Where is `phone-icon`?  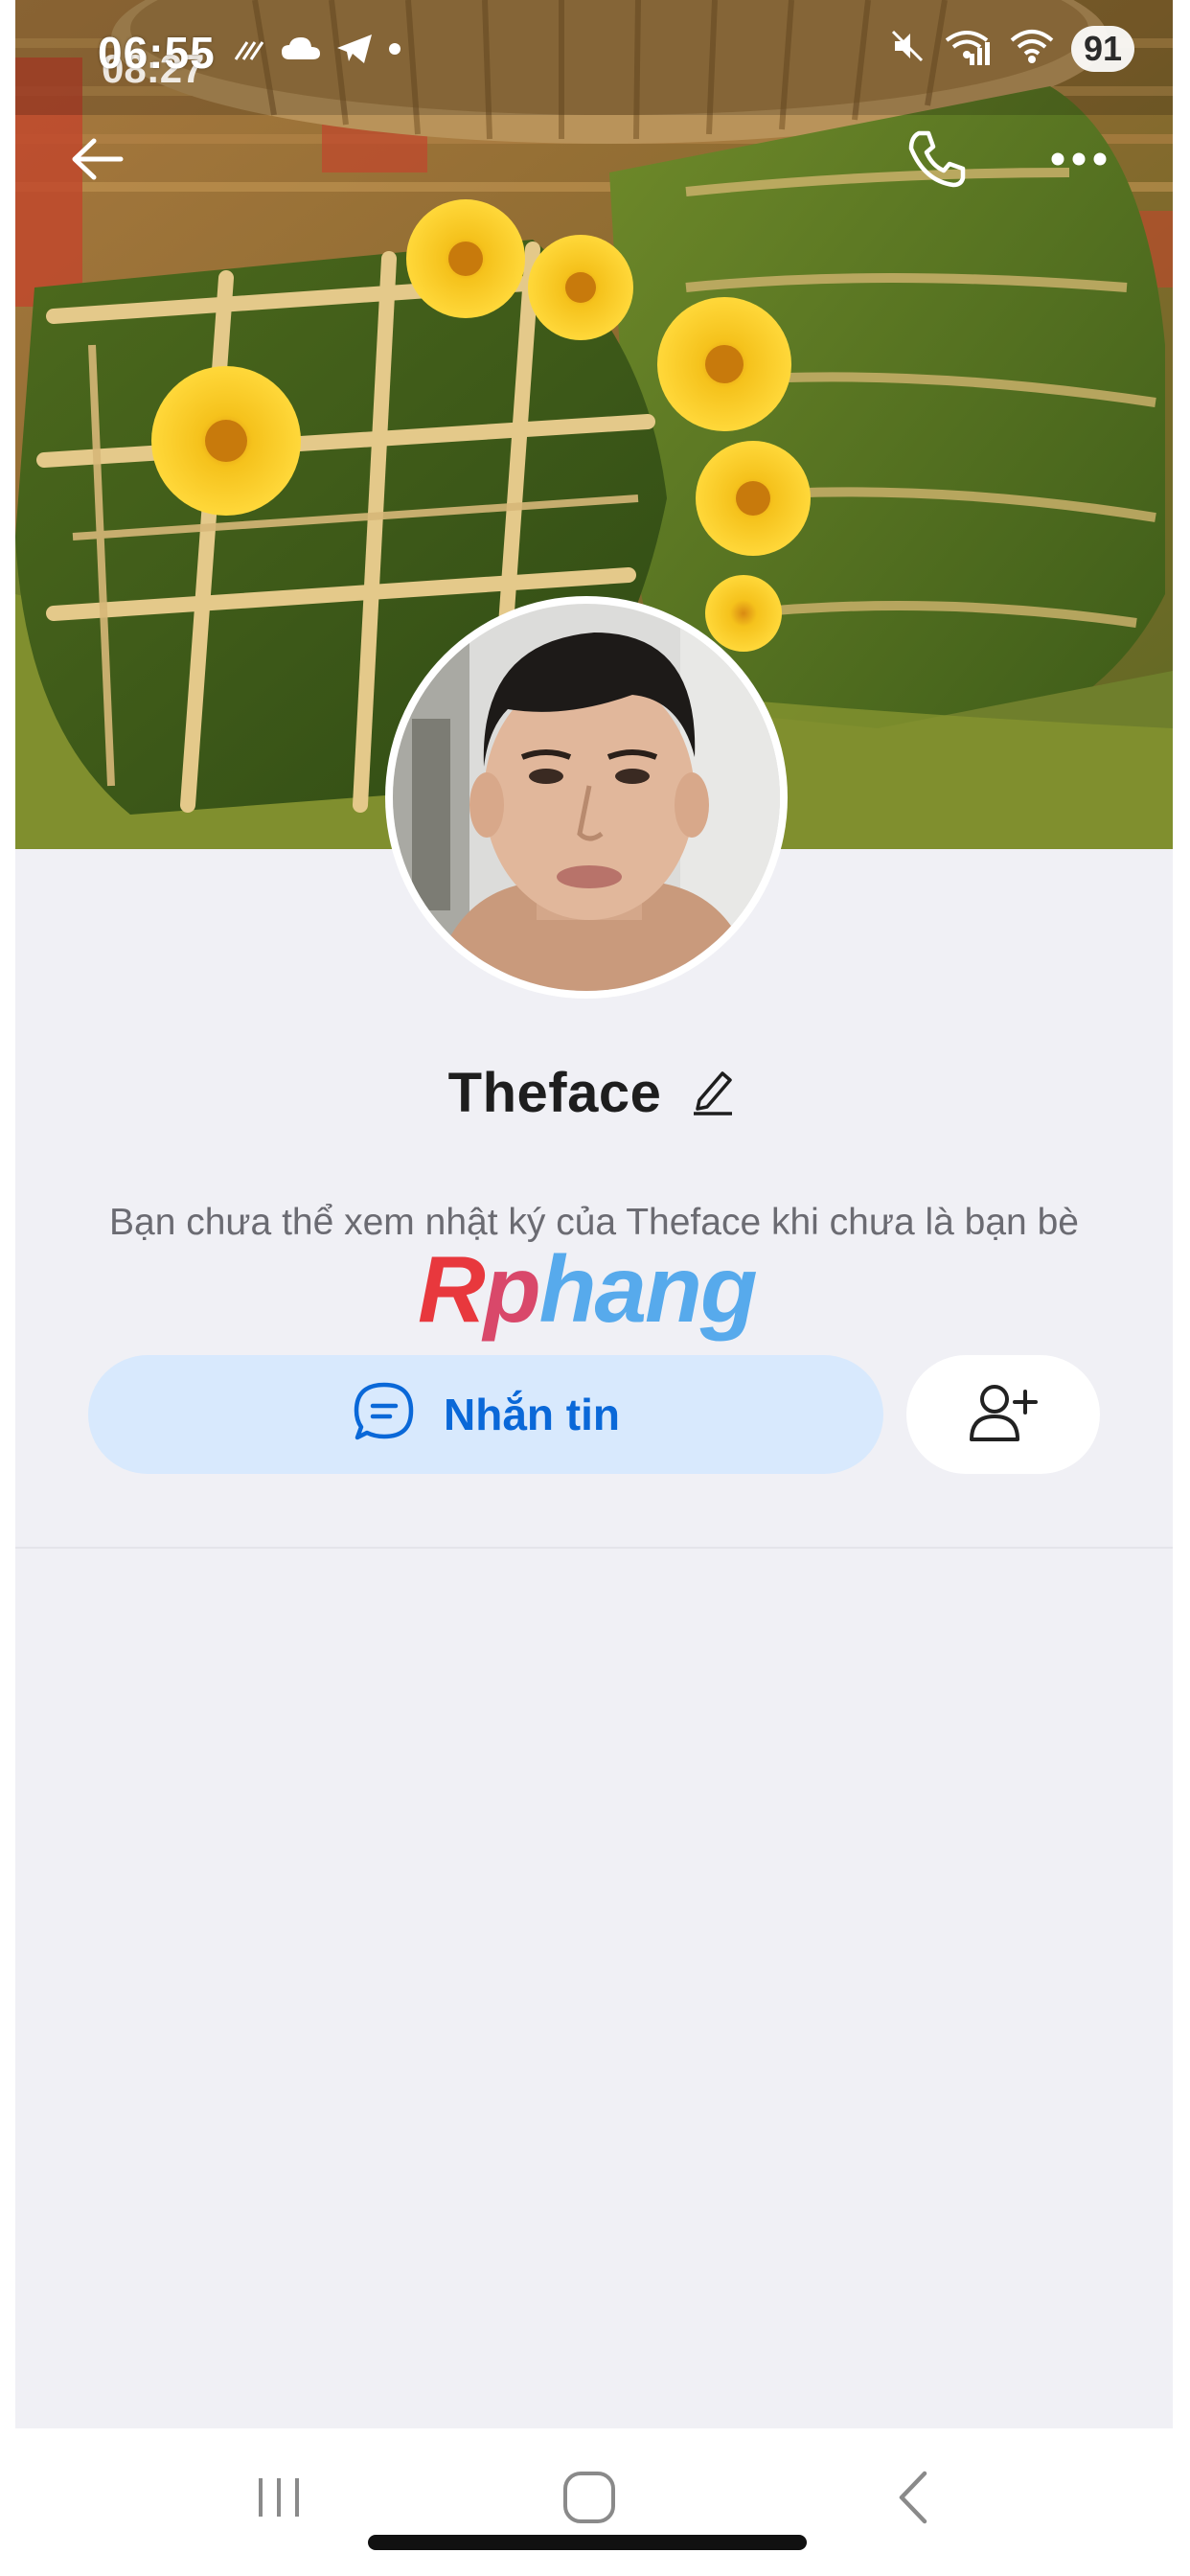
phone-icon is located at coordinates (937, 161).